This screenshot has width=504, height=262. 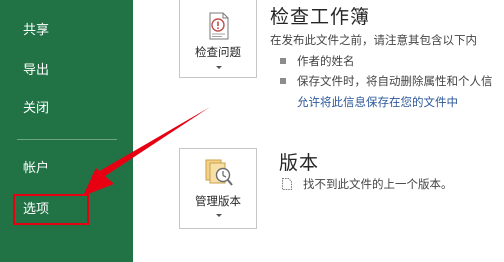 What do you see at coordinates (326, 61) in the screenshot?
I see `inspect-bullet-author: 作者的姓名` at bounding box center [326, 61].